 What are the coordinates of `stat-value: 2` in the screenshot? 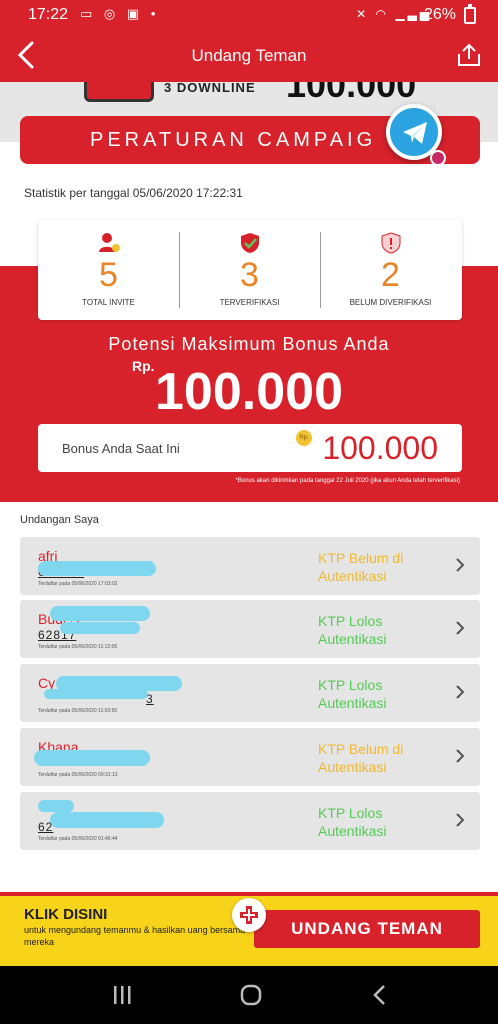 It's located at (390, 275).